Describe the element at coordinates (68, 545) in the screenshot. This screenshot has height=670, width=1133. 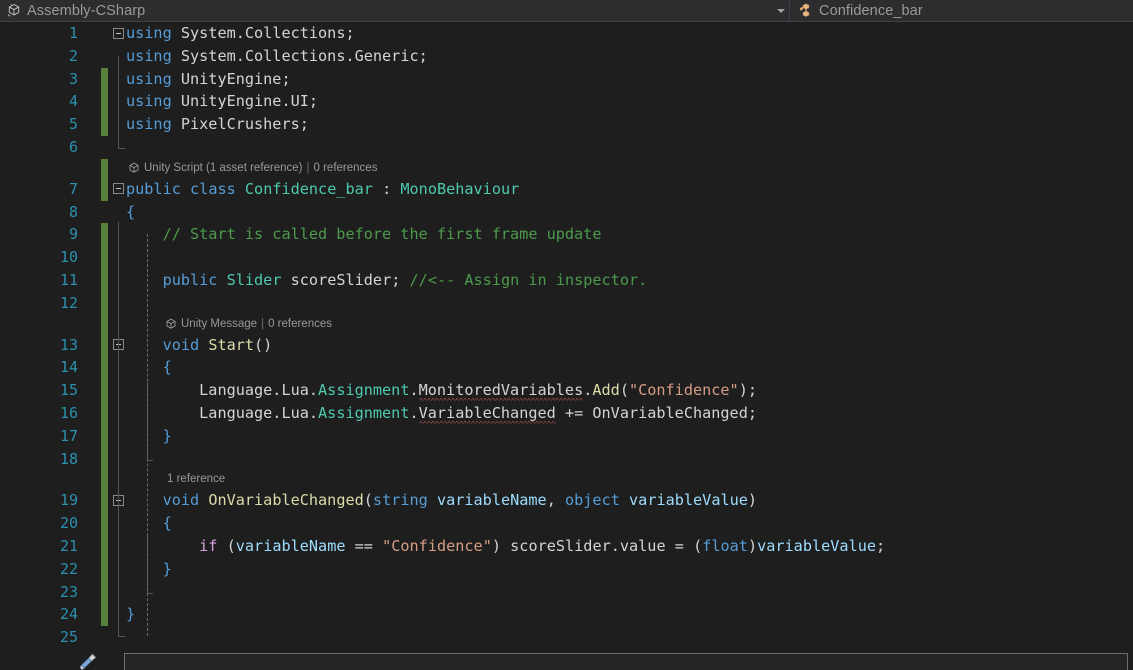
I see `line-number: 21` at that location.